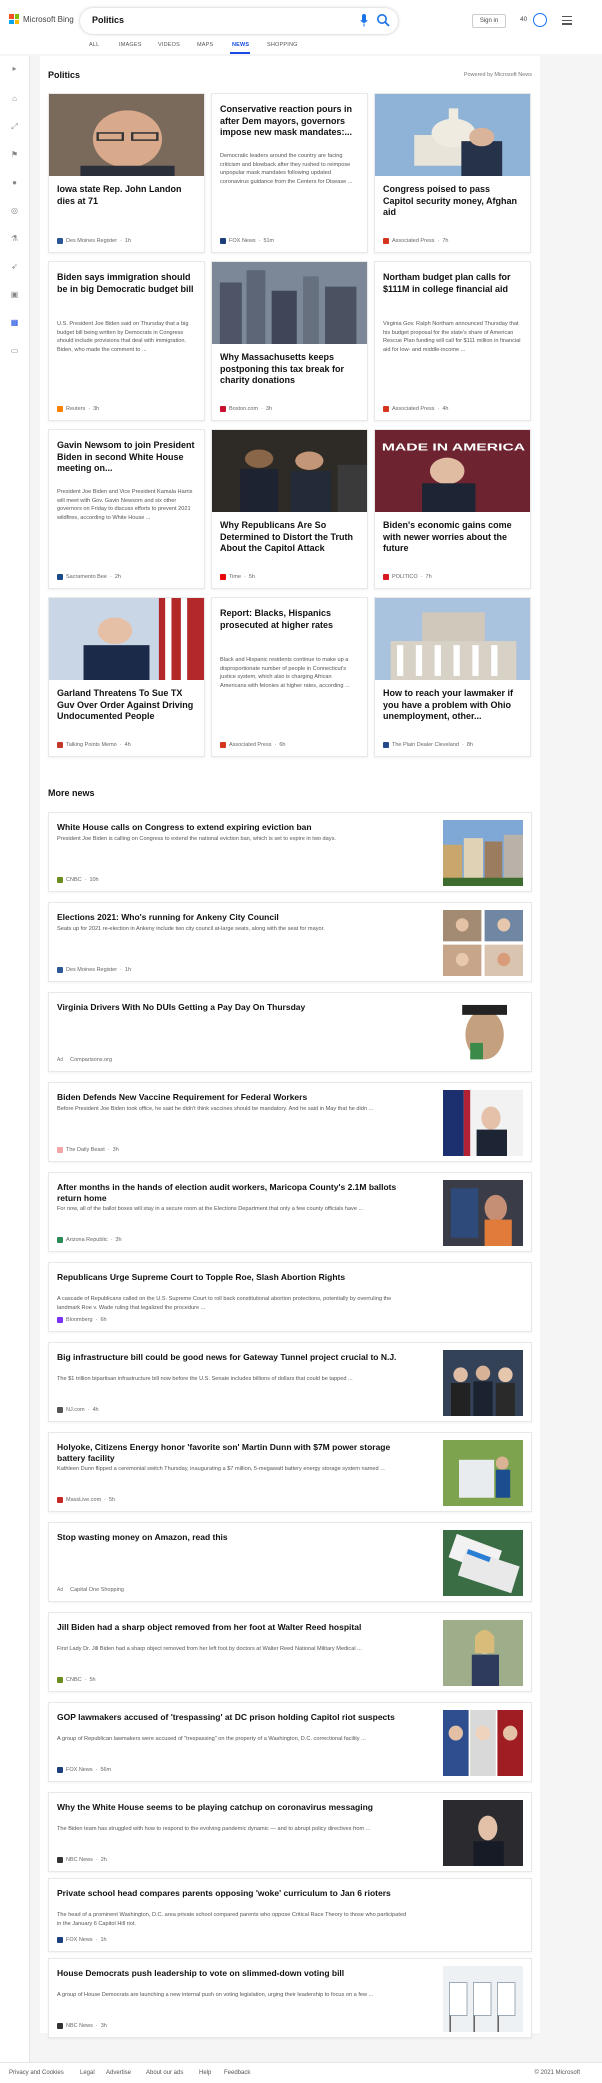  Describe the element at coordinates (91, 745) in the screenshot. I see `source-name: Talking Points Memo` at that location.